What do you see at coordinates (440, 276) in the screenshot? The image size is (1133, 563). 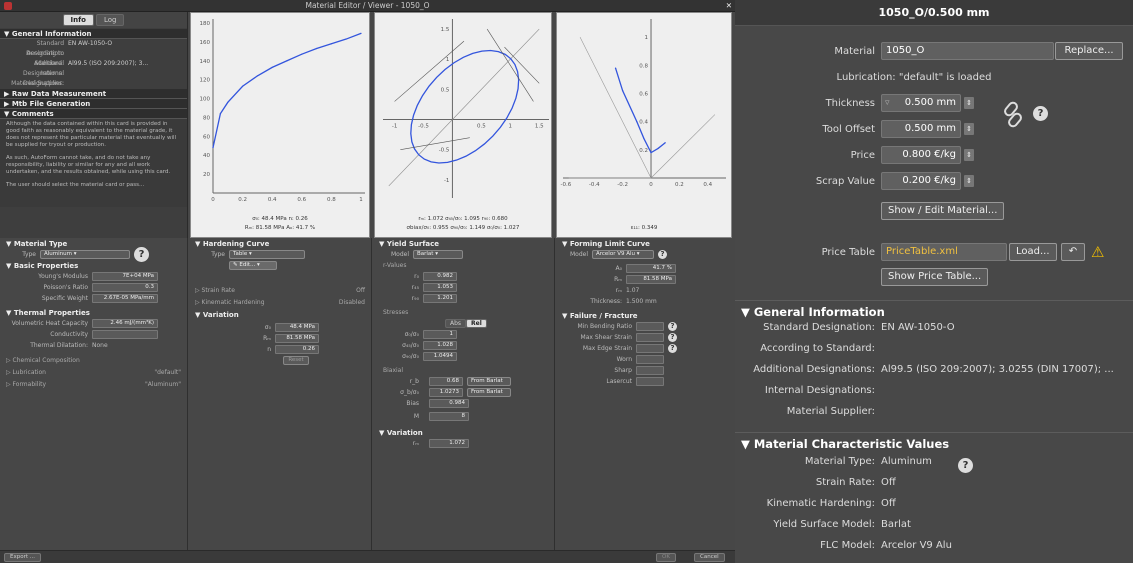 I see `property-field: 0.982` at bounding box center [440, 276].